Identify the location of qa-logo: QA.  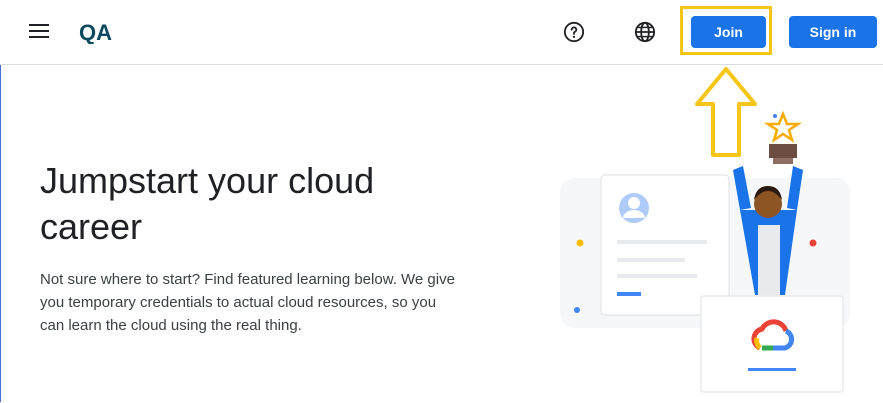
(97, 32).